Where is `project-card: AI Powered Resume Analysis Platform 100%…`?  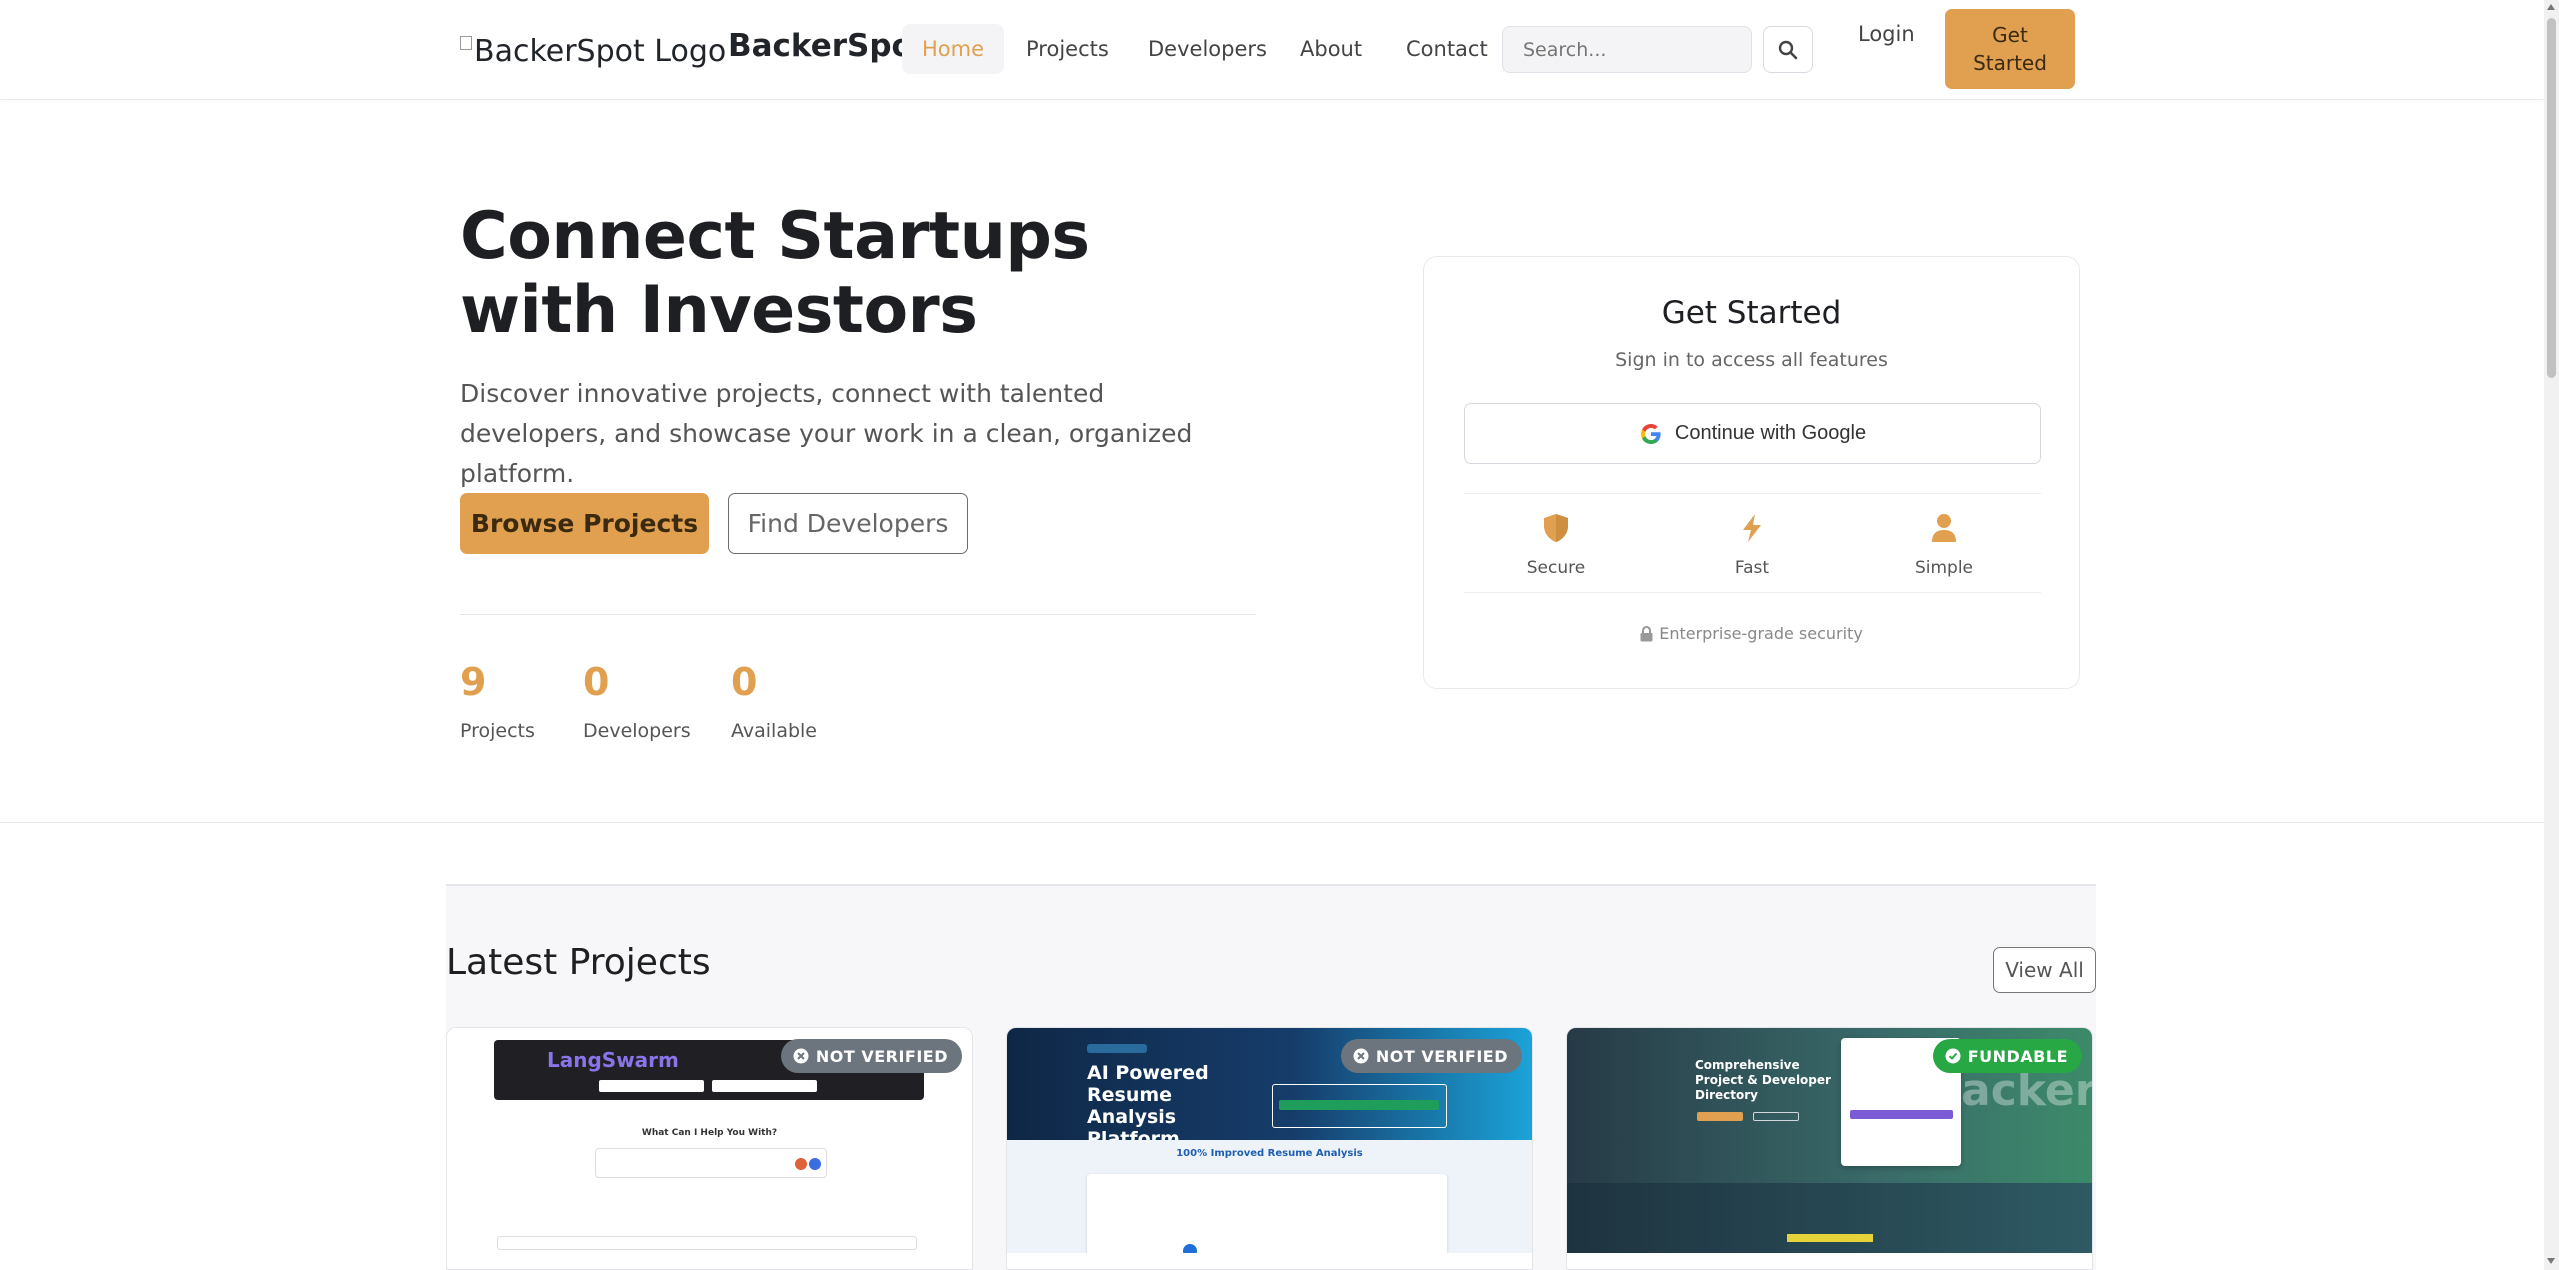
project-card: AI Powered Resume Analysis Platform 100%… is located at coordinates (1269, 1148).